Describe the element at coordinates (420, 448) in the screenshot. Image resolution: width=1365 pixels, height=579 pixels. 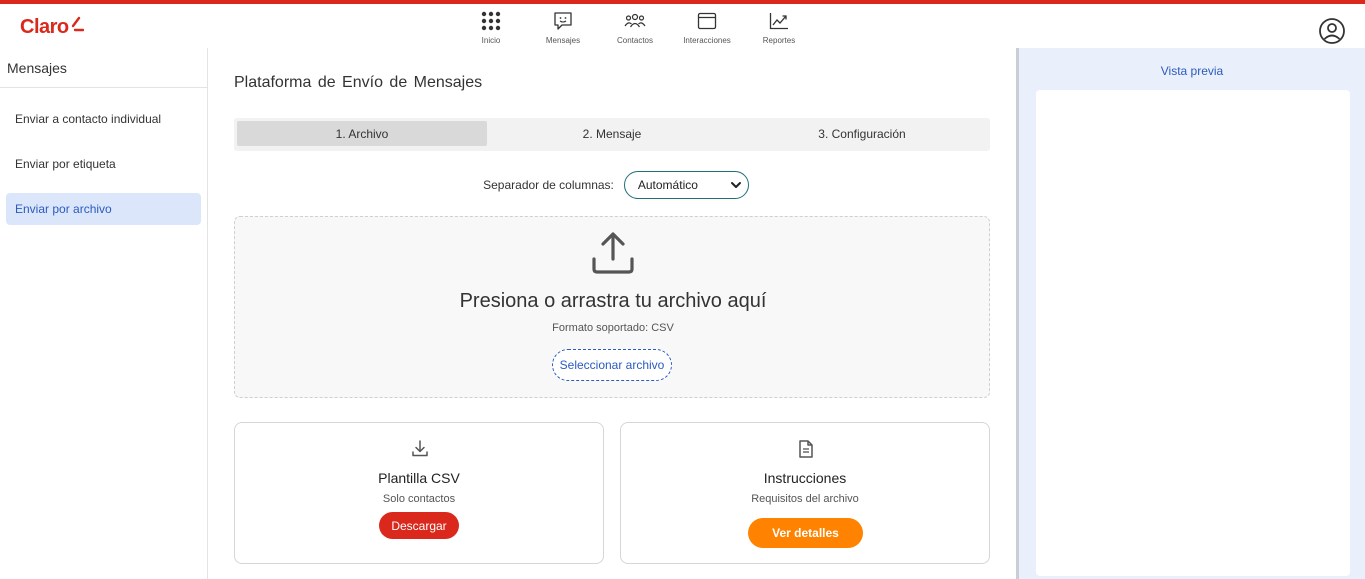
I see `download-icon` at that location.